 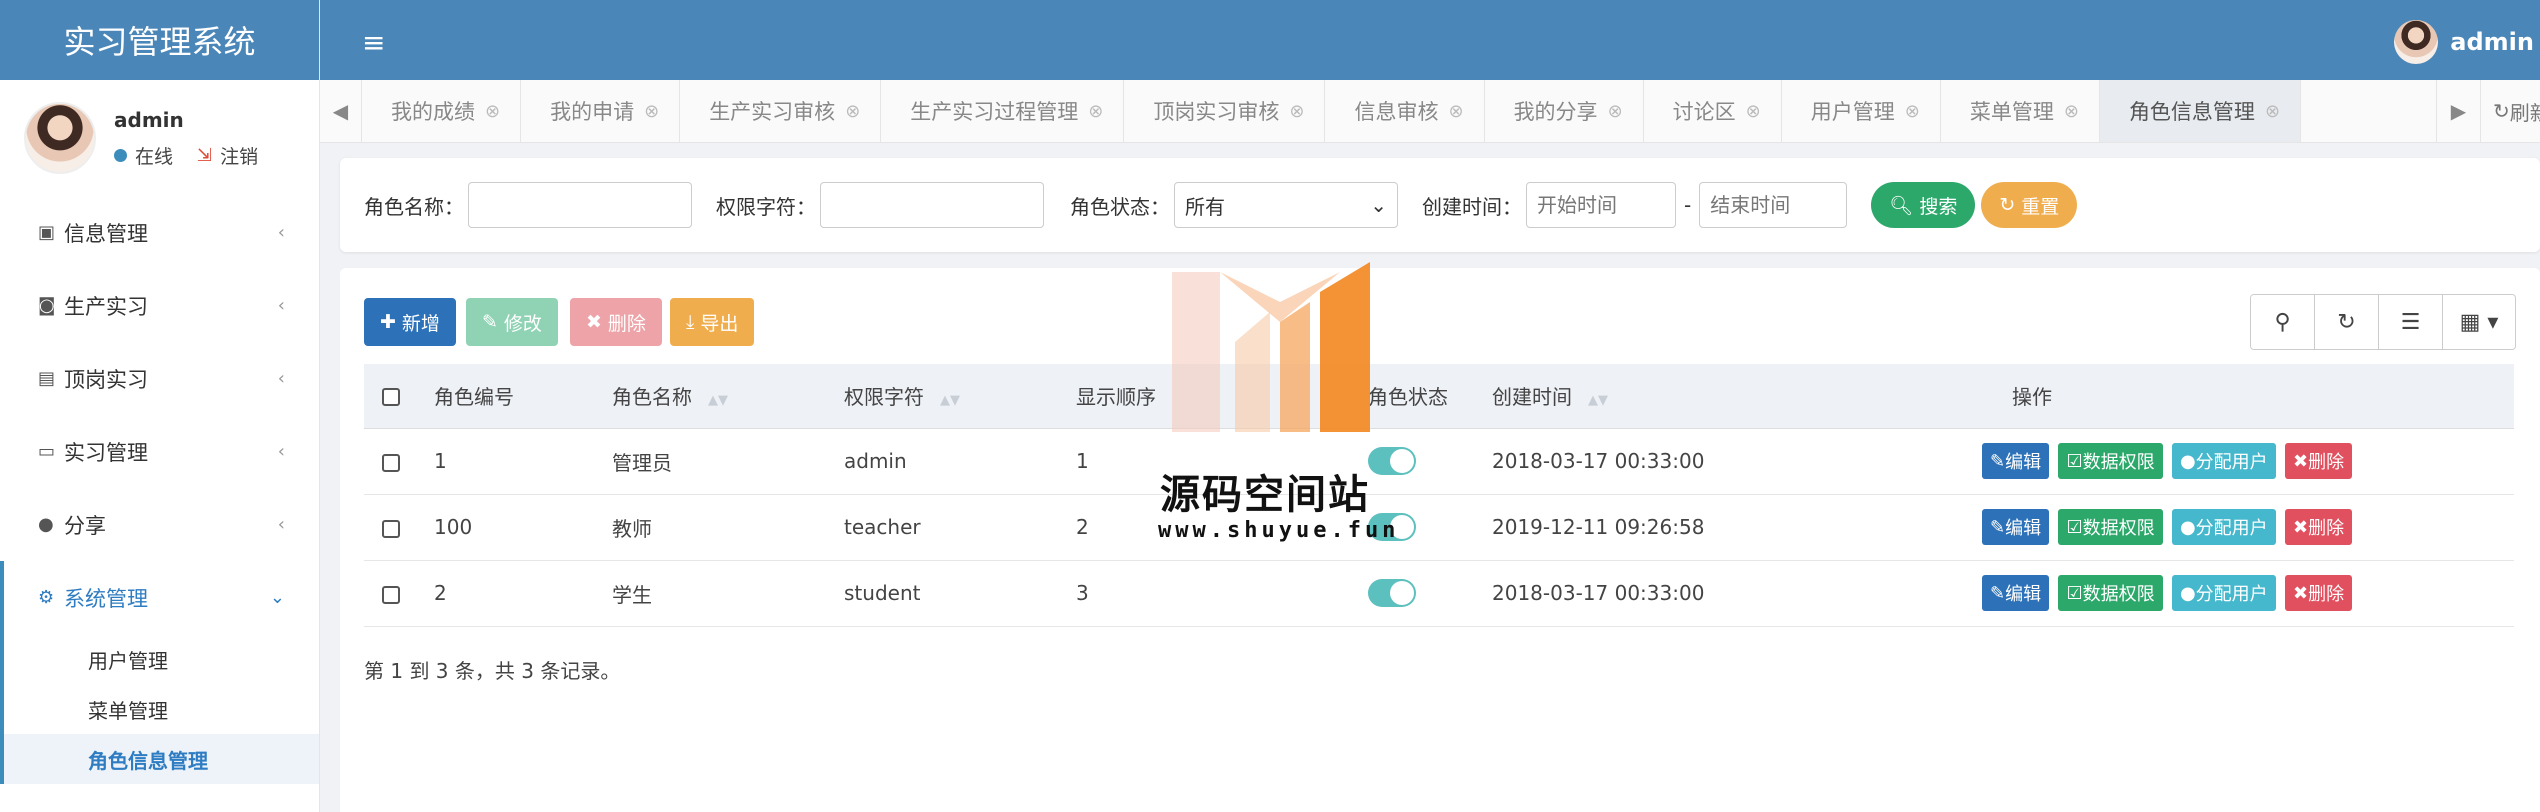 I want to click on role-key: admin, so click(x=960, y=461).